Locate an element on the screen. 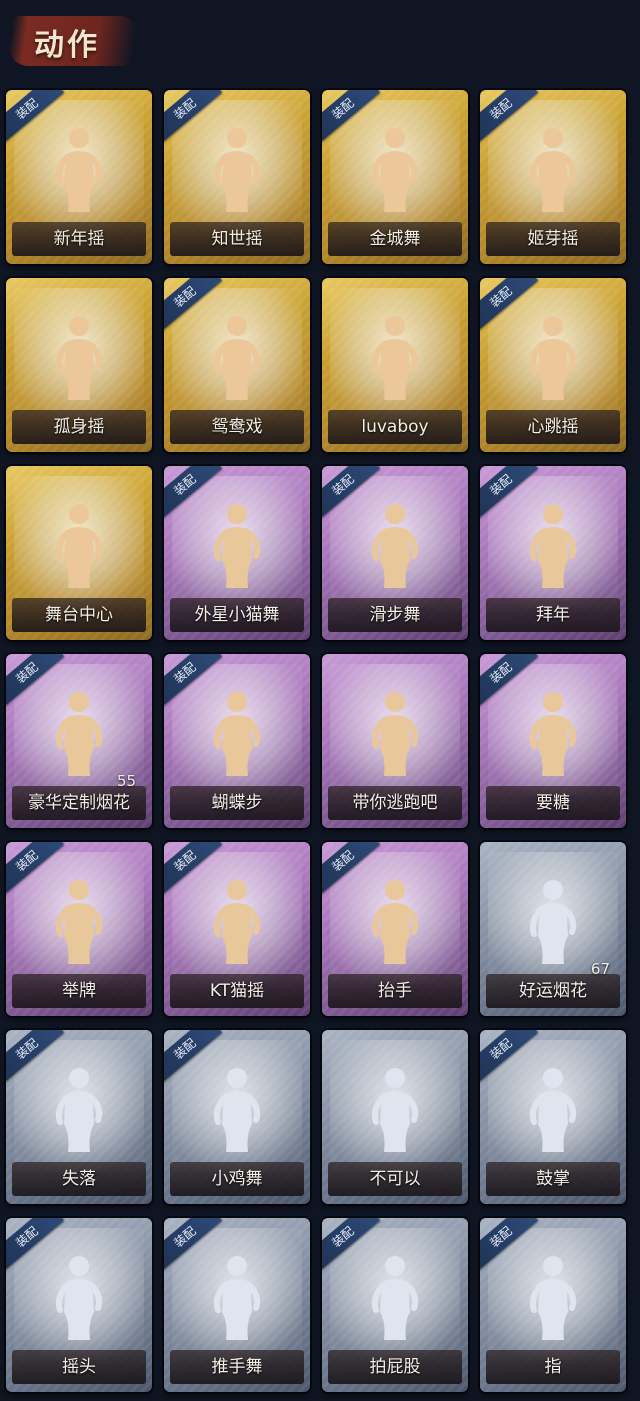 Image resolution: width=640 pixels, height=1401 pixels. emote-card: 拜年 装配 is located at coordinates (553, 553).